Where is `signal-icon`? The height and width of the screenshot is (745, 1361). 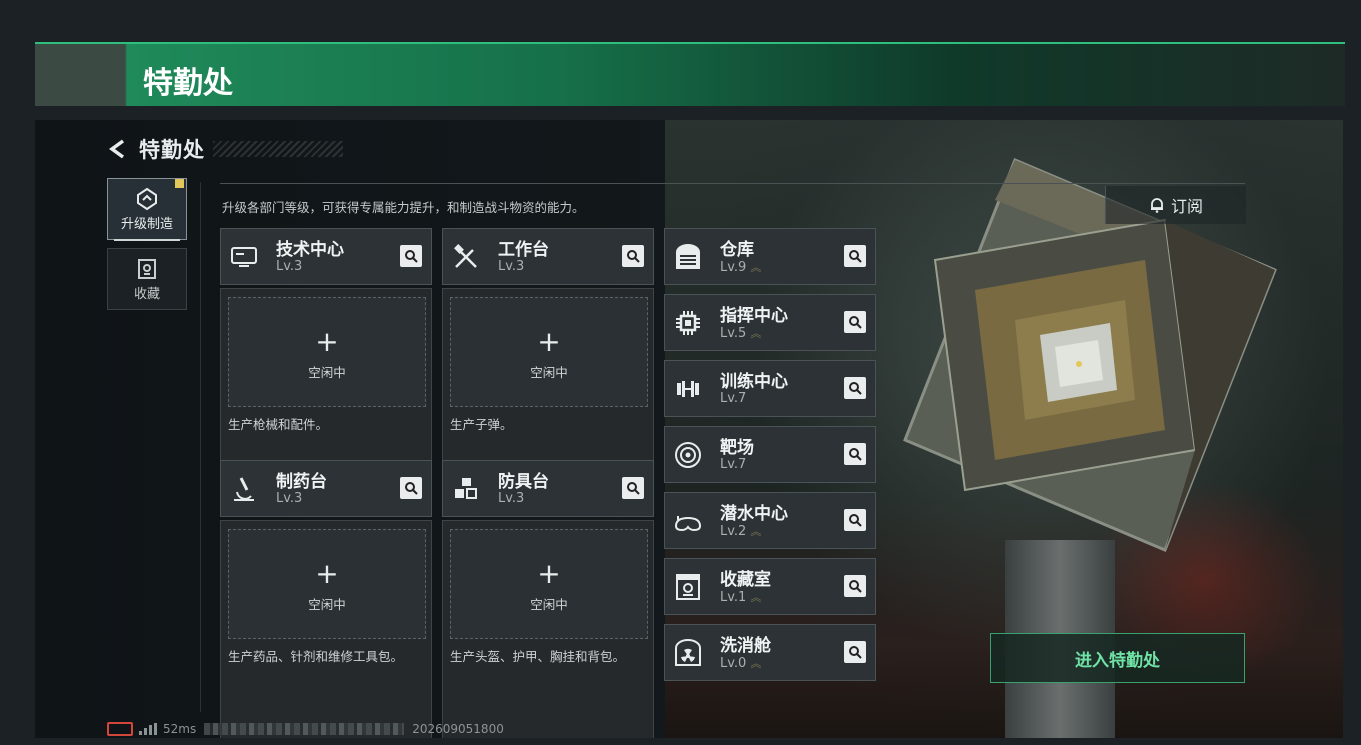 signal-icon is located at coordinates (148, 729).